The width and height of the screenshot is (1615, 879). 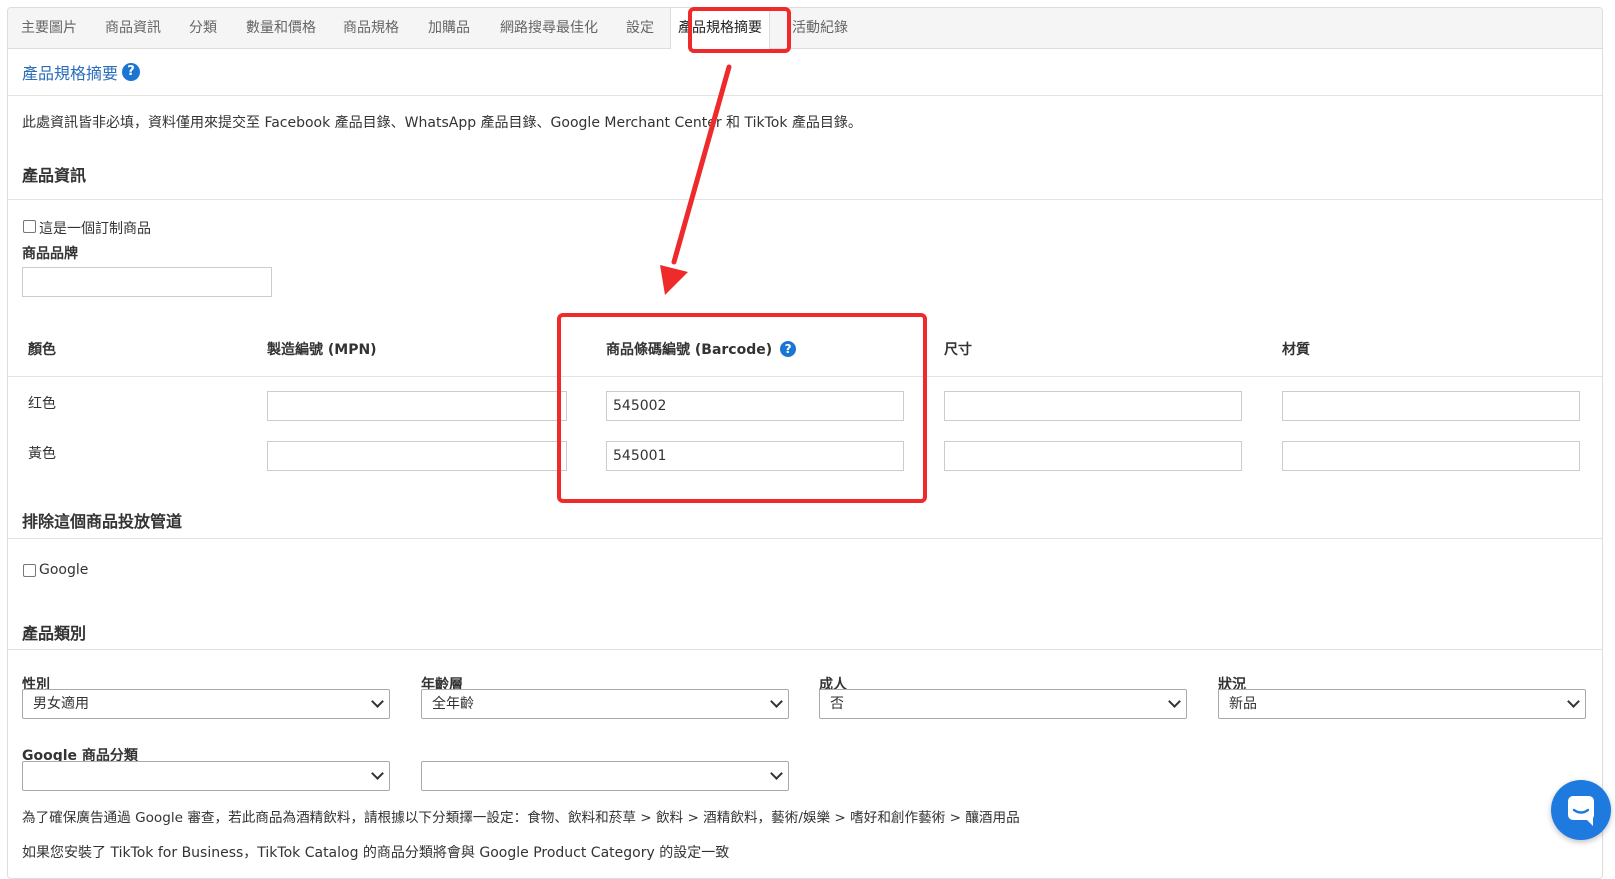 I want to click on annotation-arrow-icon, so click(x=696, y=179).